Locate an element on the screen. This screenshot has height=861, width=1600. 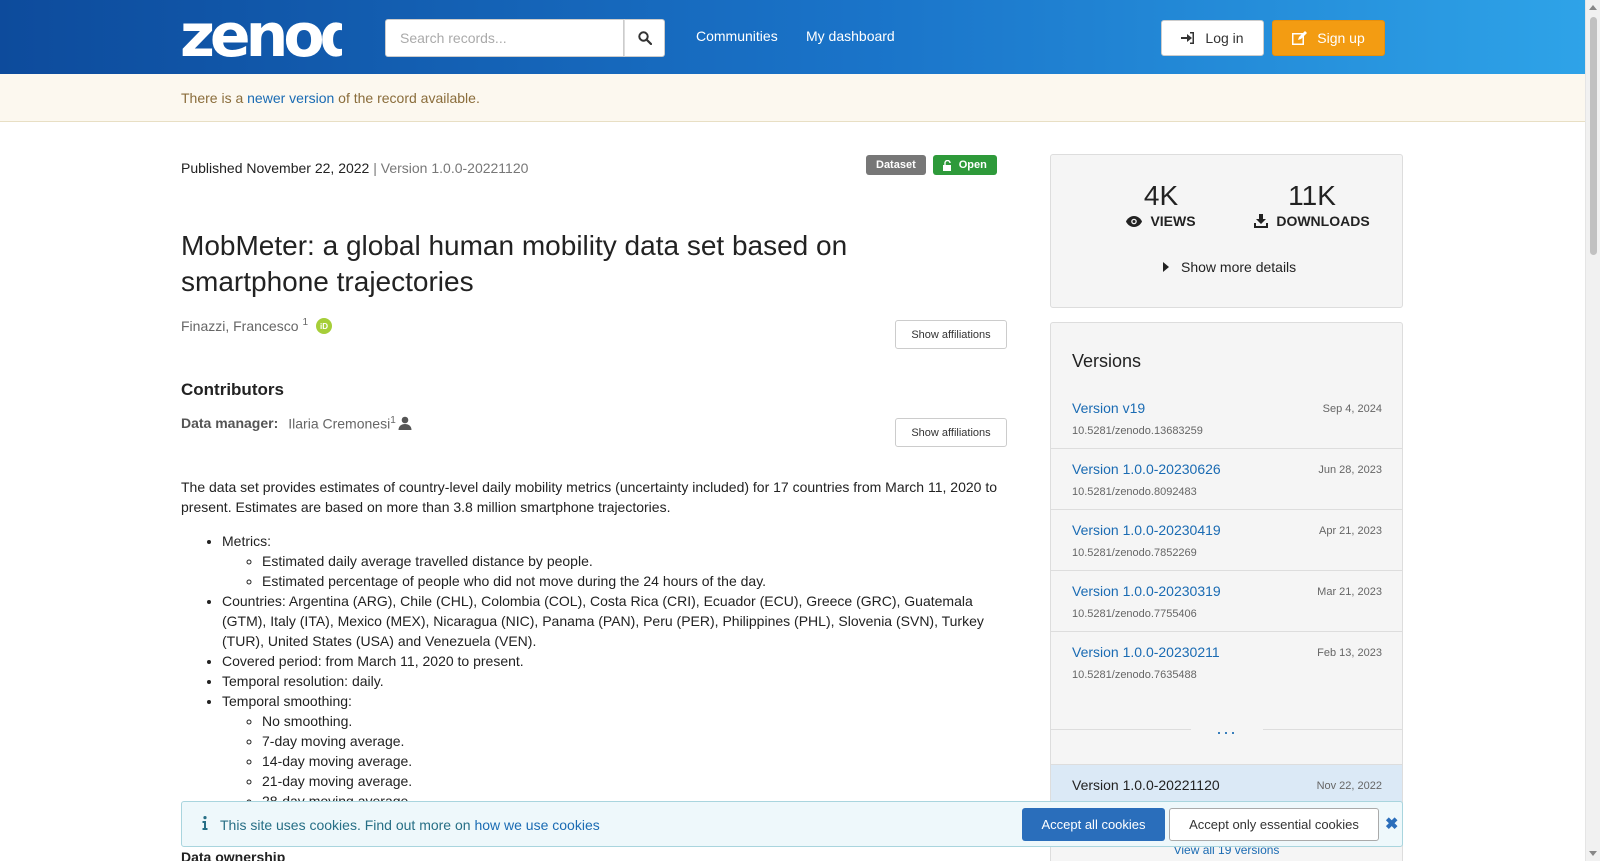
creator-affiliation-index: 1 is located at coordinates (305, 322).